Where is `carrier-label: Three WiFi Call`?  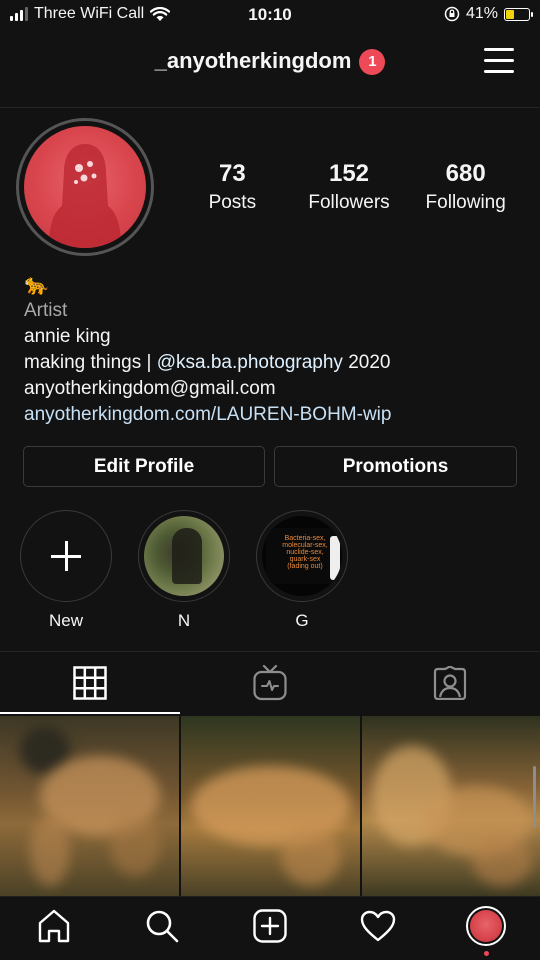
carrier-label: Three WiFi Call is located at coordinates (89, 13).